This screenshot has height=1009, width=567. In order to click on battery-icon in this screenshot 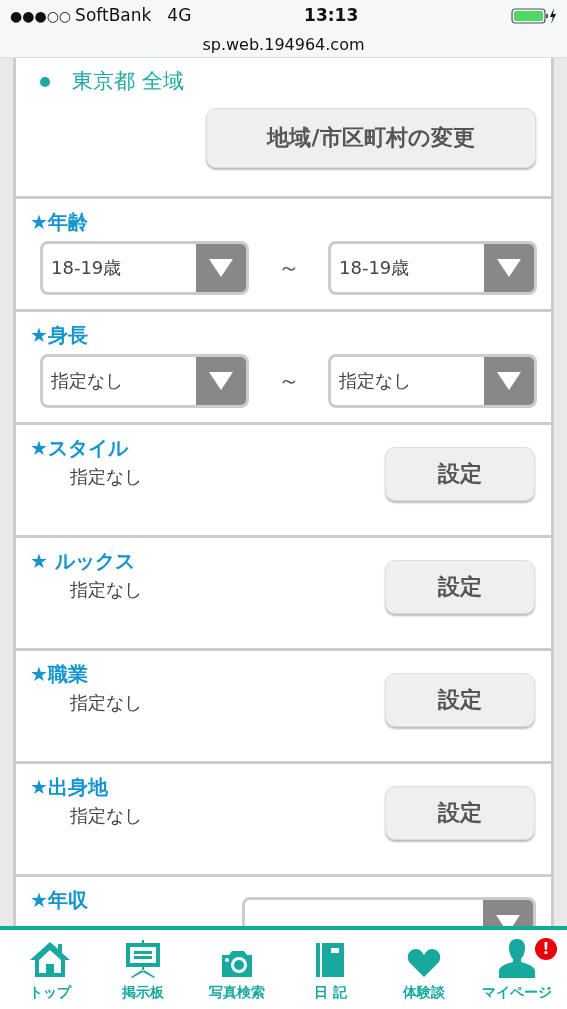, I will do `click(534, 16)`.